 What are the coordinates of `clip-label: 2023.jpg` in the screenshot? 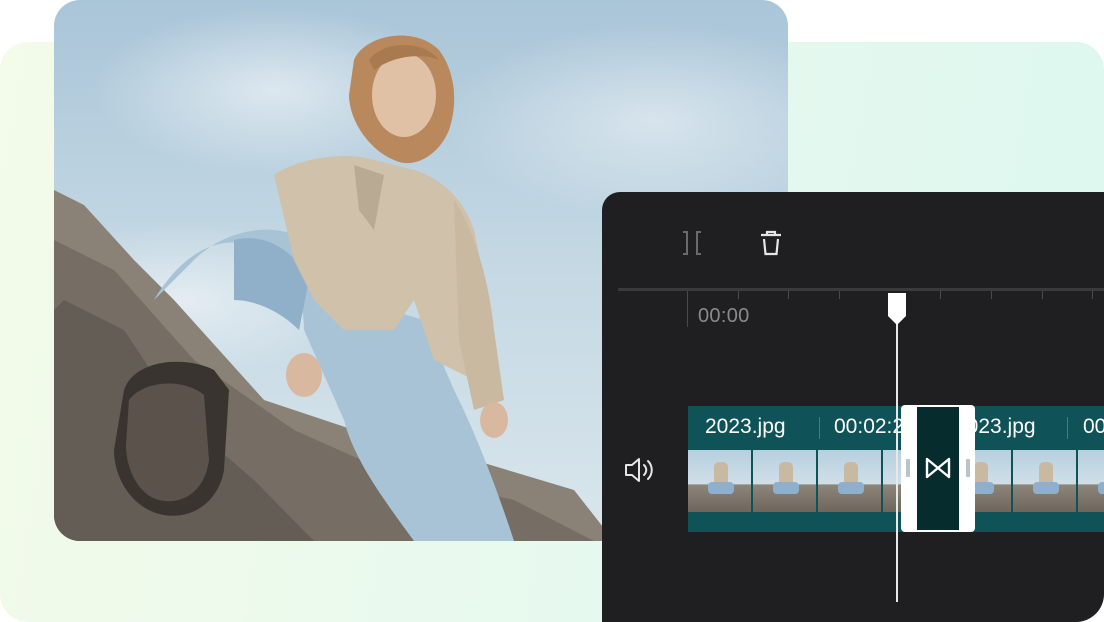 It's located at (745, 426).